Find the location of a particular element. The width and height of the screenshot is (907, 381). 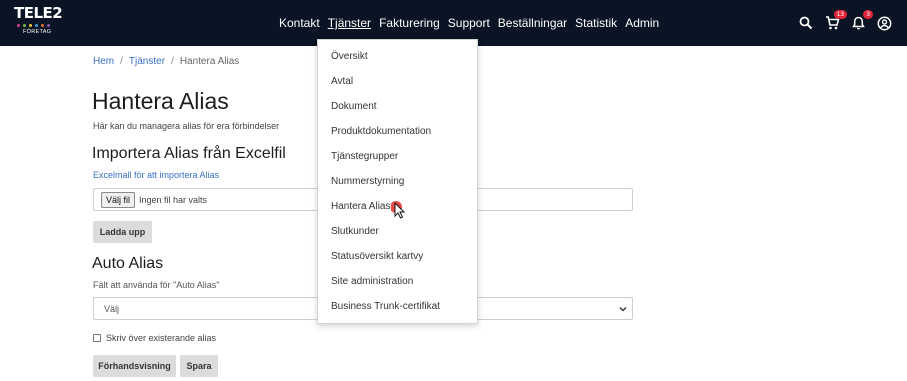

chevron-down-icon is located at coordinates (623, 309).